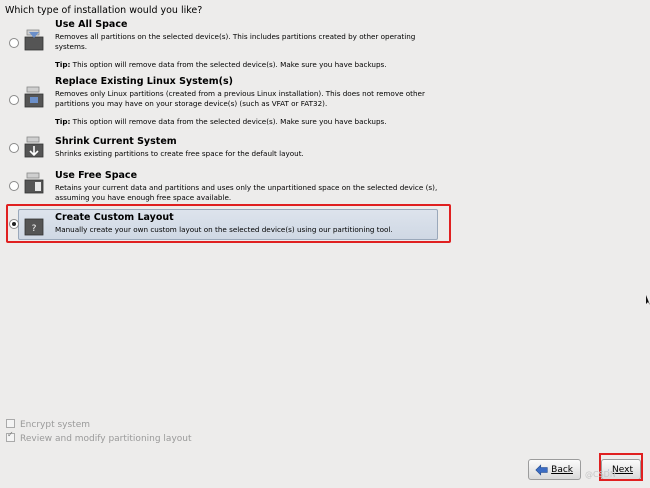 The height and width of the screenshot is (488, 650). Describe the element at coordinates (34, 40) in the screenshot. I see `disk-wipe-icon` at that location.